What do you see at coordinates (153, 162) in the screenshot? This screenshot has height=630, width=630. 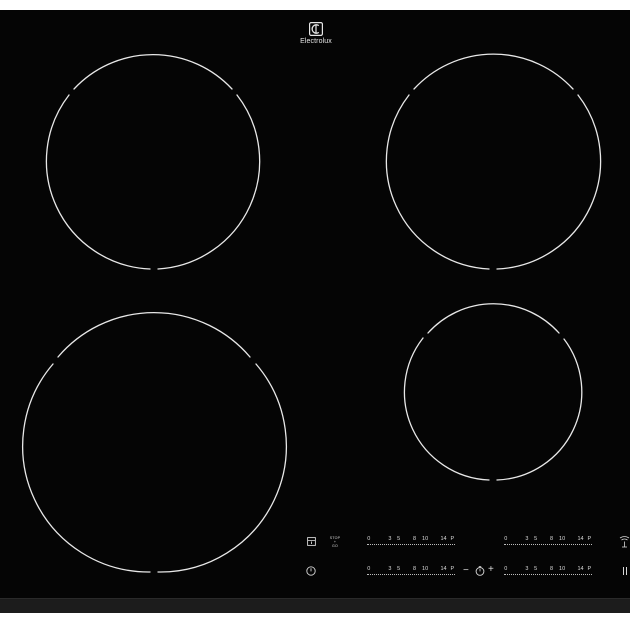 I see `cooking-zone-rear-left` at bounding box center [153, 162].